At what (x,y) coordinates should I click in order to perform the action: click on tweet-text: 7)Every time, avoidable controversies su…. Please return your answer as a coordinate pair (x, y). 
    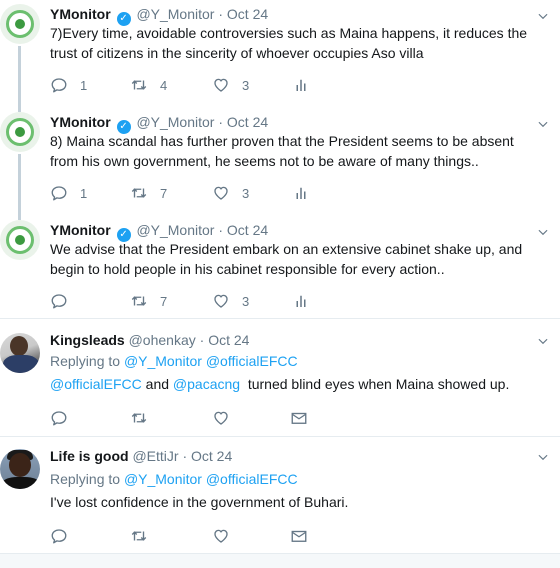
    Looking at the image, I should click on (289, 43).